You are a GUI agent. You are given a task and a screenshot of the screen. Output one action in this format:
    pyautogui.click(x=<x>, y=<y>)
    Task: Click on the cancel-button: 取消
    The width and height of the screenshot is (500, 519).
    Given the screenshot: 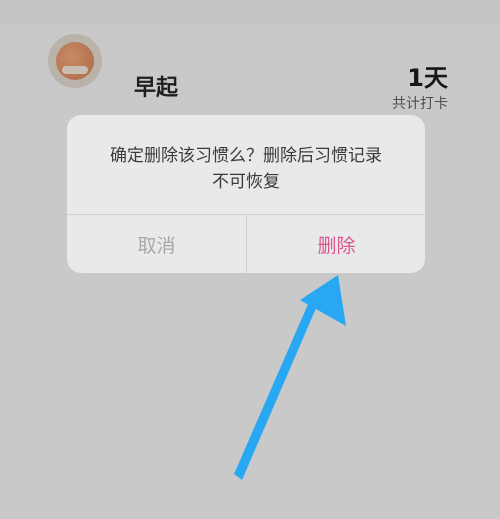 What is the action you would take?
    pyautogui.click(x=156, y=244)
    